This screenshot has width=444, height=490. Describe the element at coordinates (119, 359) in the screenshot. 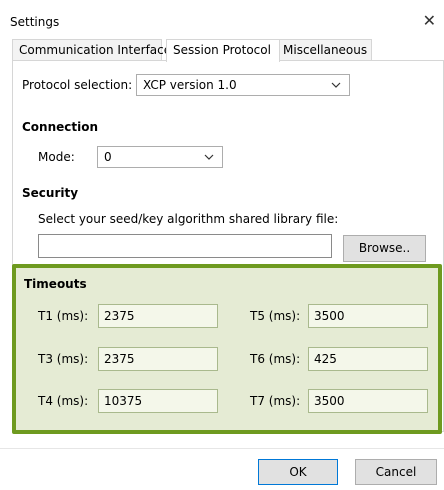

I see `t3-value: 2375` at that location.